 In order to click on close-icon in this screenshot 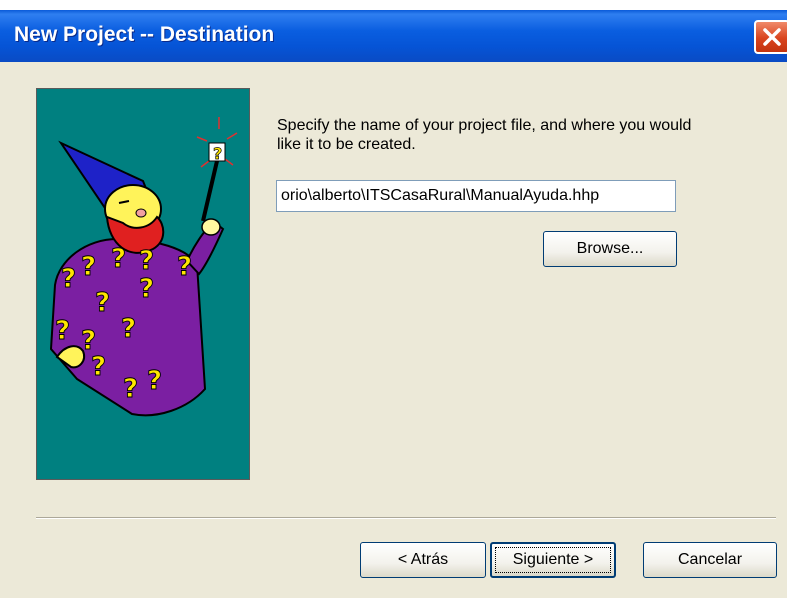, I will do `click(772, 37)`.